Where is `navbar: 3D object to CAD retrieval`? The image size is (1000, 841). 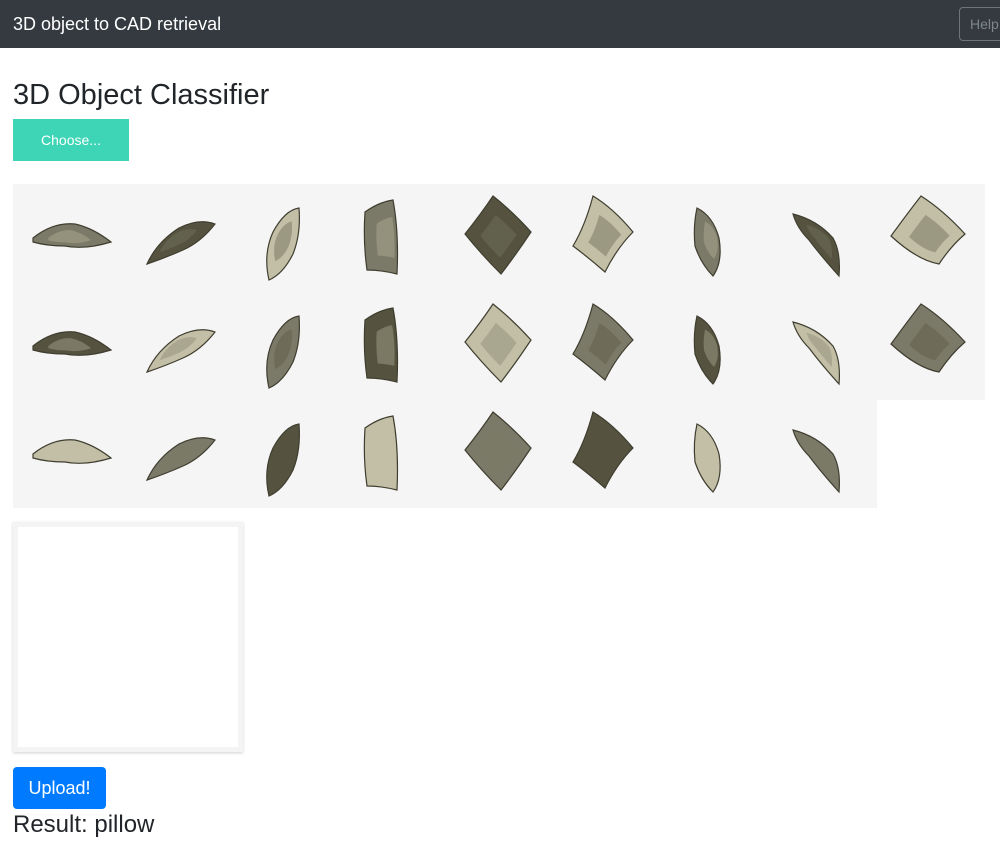 navbar: 3D object to CAD retrieval is located at coordinates (500, 24).